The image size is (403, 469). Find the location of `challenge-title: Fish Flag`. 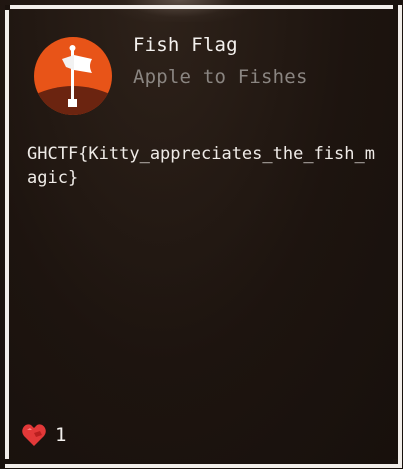

challenge-title: Fish Flag is located at coordinates (185, 45).